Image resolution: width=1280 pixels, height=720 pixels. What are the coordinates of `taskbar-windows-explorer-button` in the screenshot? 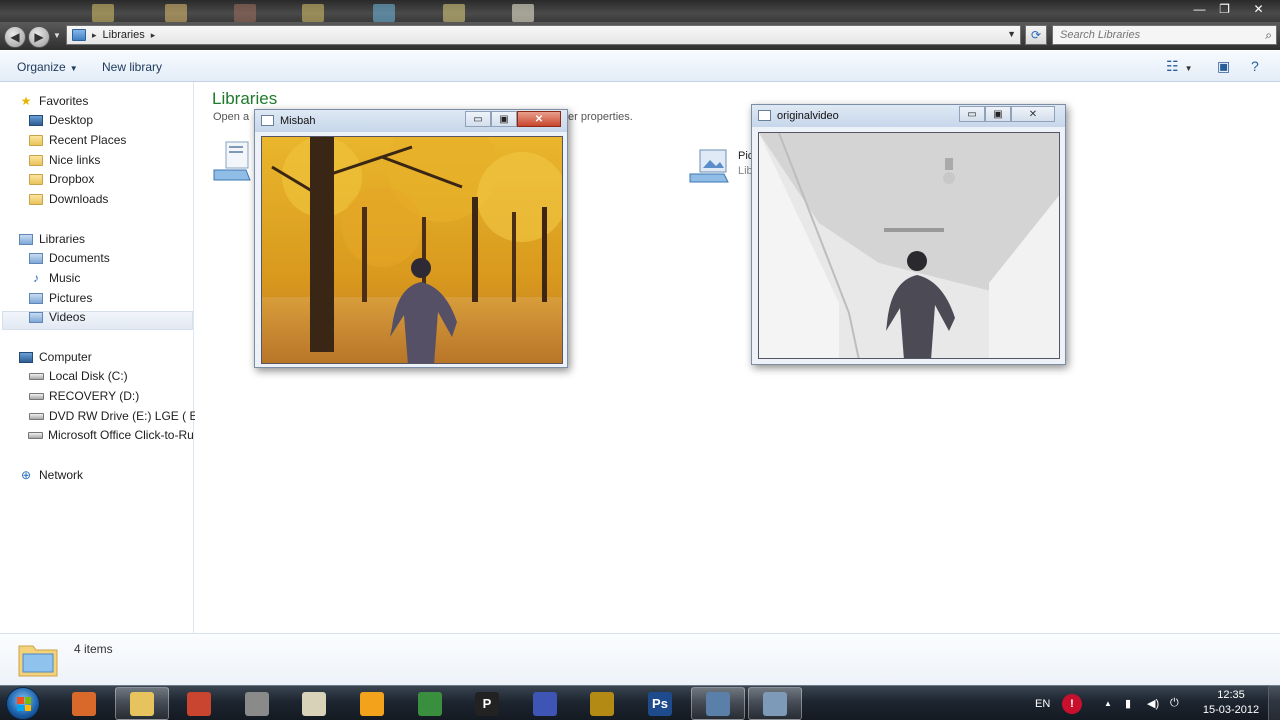 It's located at (142, 703).